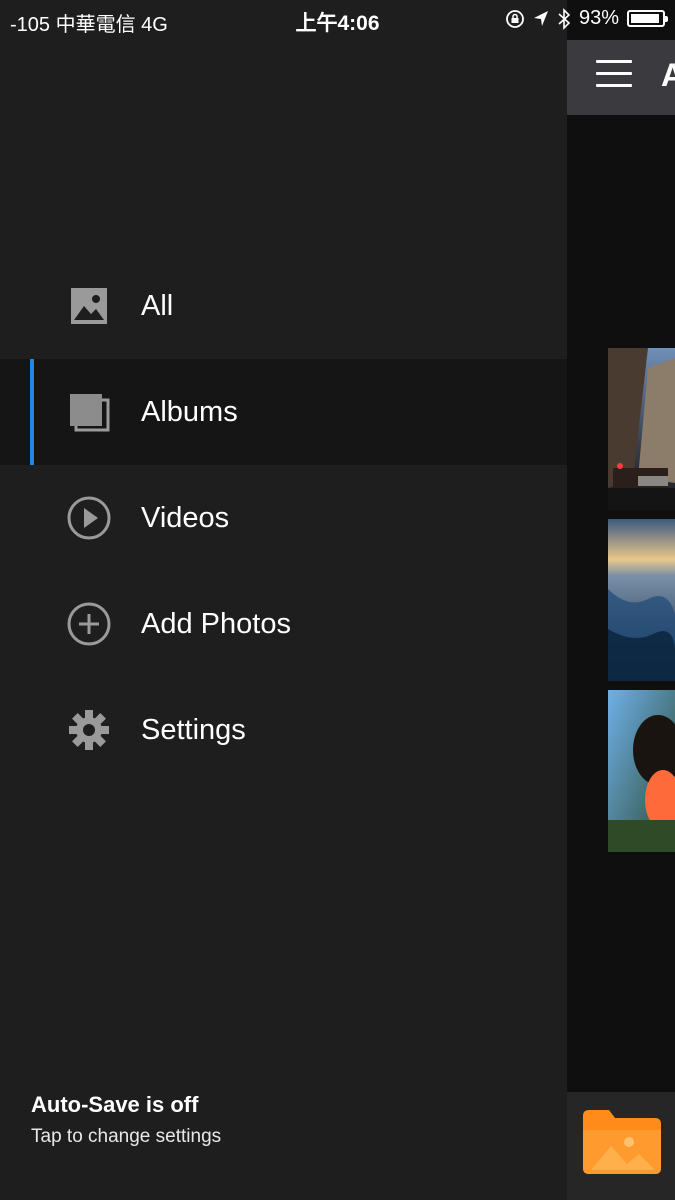 Image resolution: width=675 pixels, height=1200 pixels. Describe the element at coordinates (216, 623) in the screenshot. I see `menu-item-label: Add Photos` at that location.